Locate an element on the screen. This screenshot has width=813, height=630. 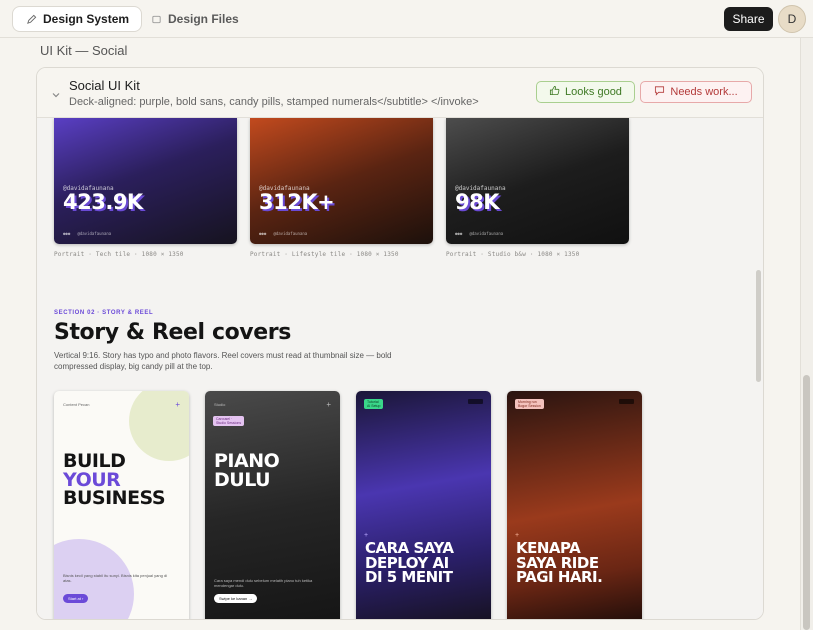
story-tag: Carousel · Studio Sessions is located at coordinates (229, 421).